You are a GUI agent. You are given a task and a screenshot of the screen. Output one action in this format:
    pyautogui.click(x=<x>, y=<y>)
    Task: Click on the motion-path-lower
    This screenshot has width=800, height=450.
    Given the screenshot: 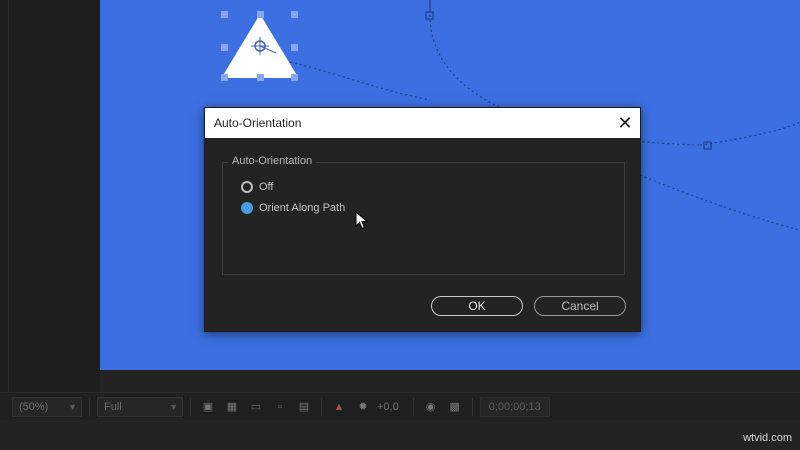 What is the action you would take?
    pyautogui.click(x=719, y=202)
    